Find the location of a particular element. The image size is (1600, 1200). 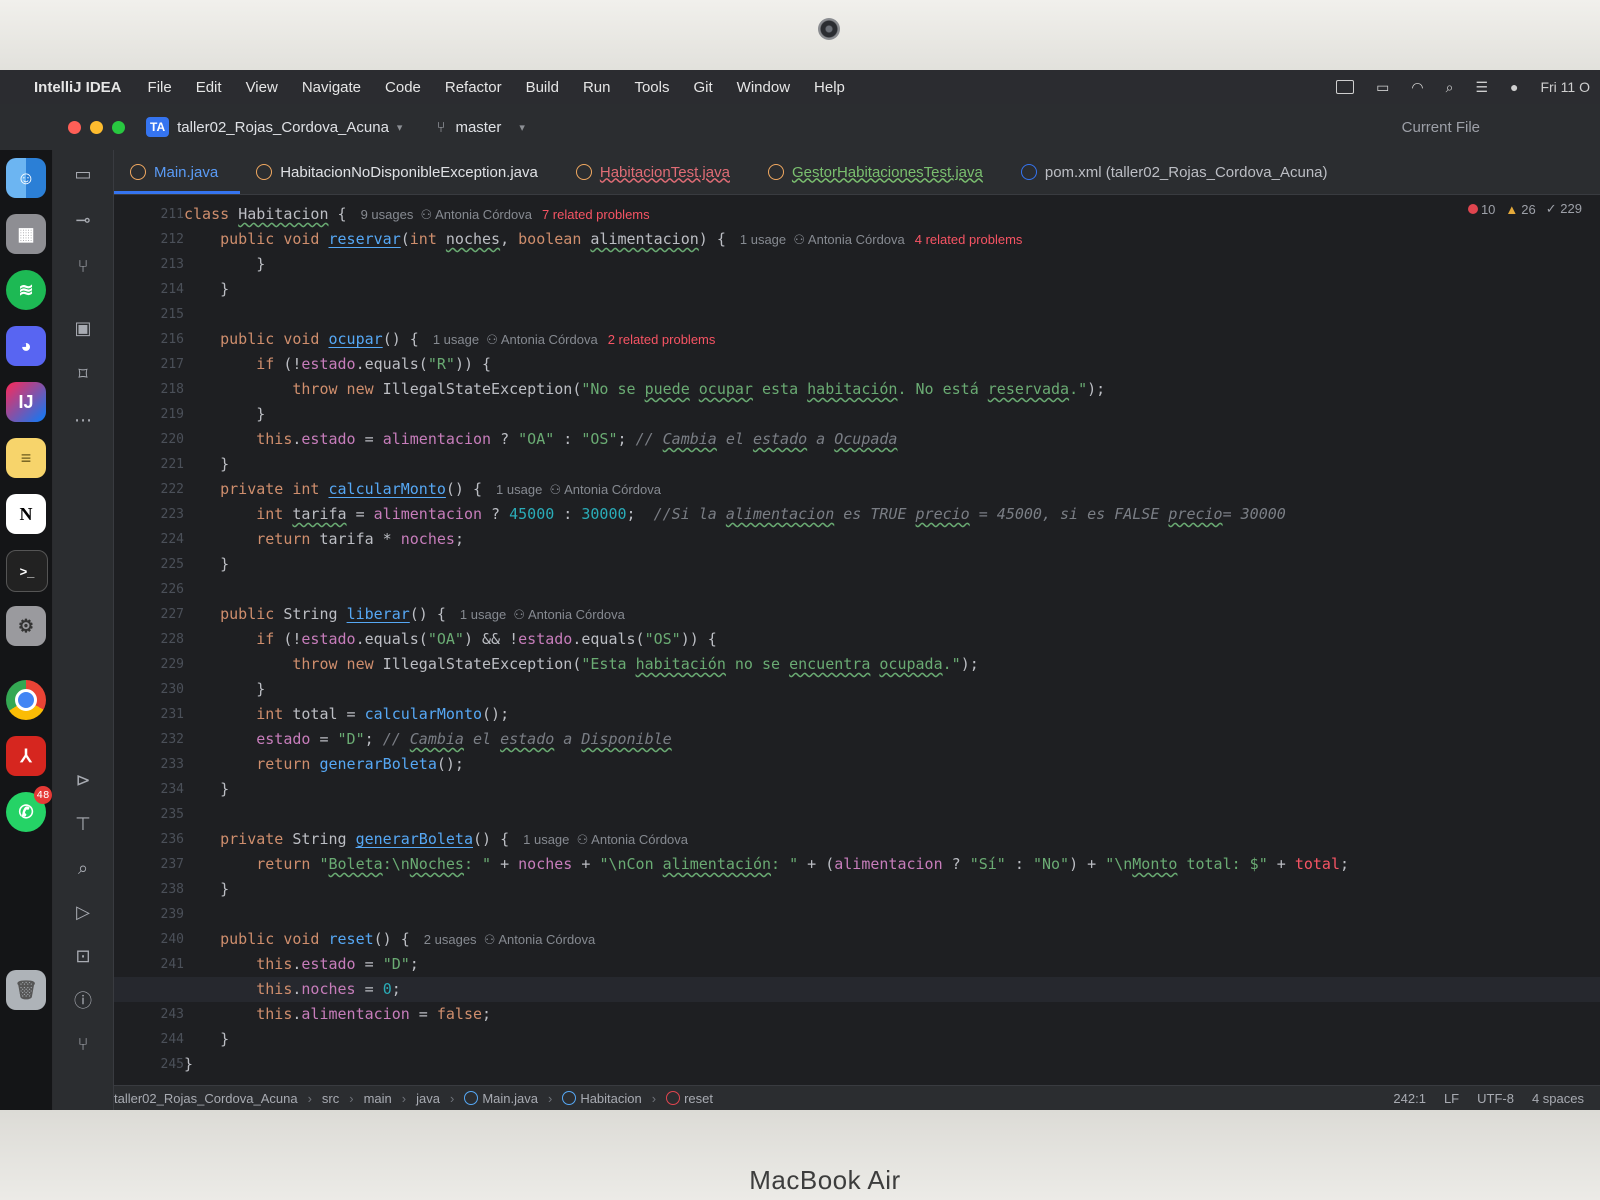

line-number: 239 is located at coordinates (172, 914).